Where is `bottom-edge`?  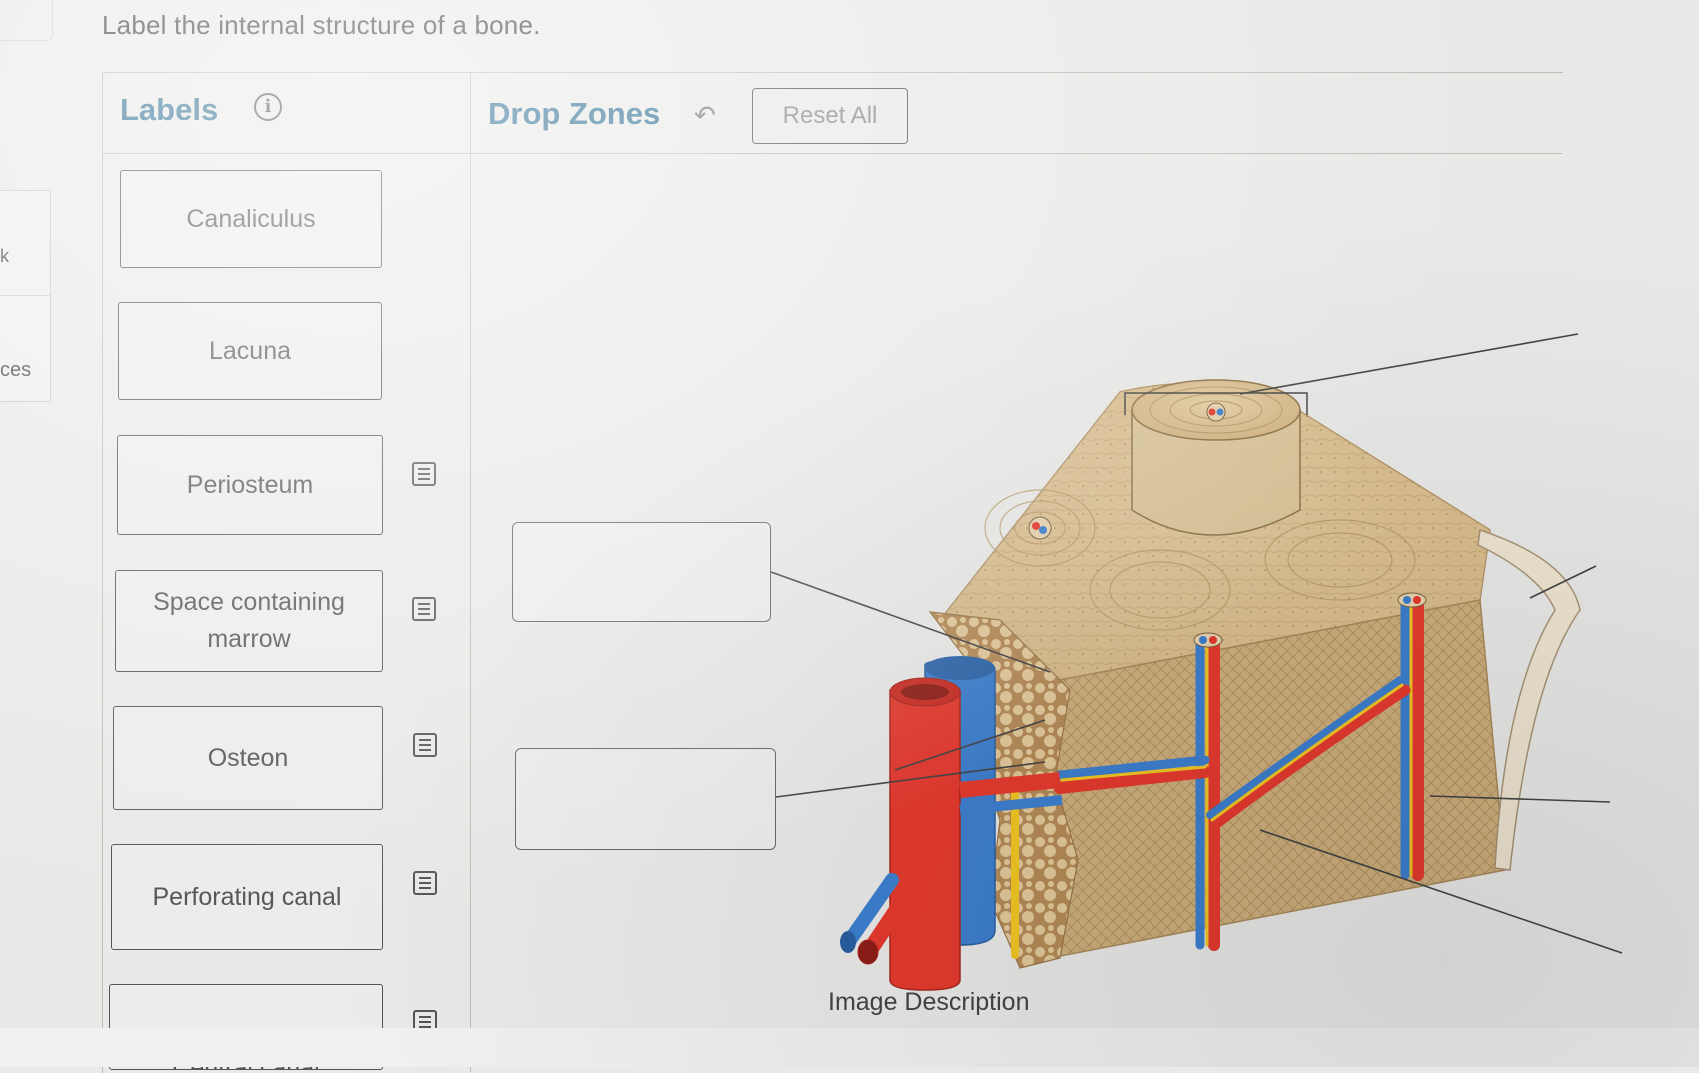 bottom-edge is located at coordinates (849, 1047).